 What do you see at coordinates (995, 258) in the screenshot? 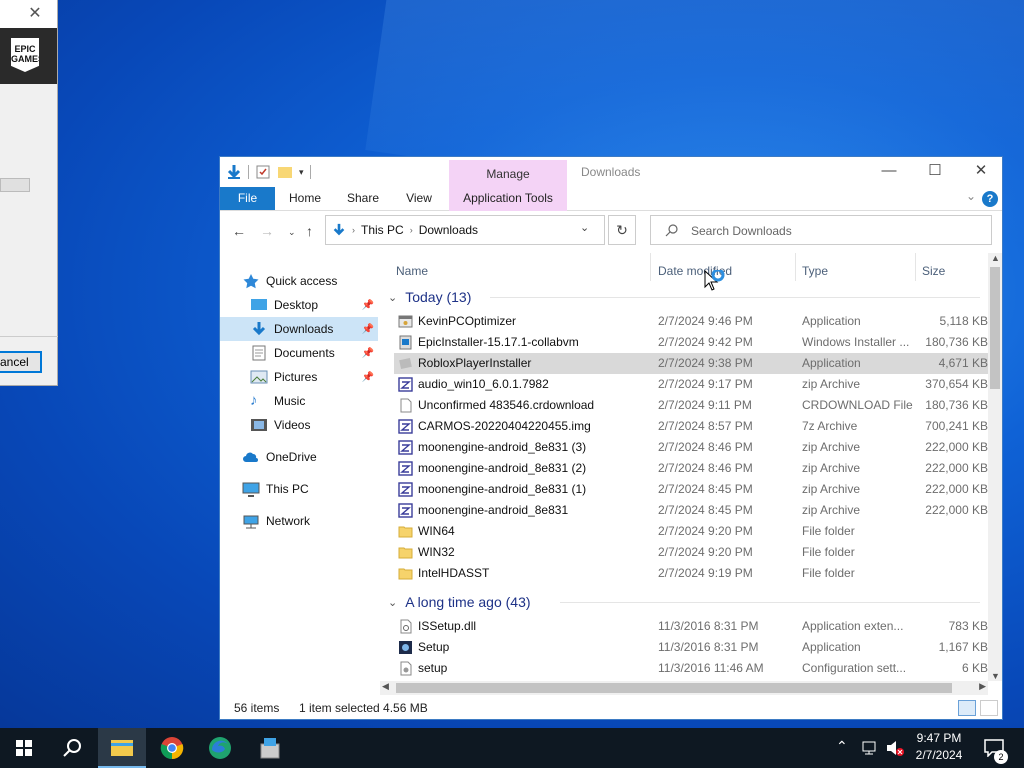
I see `scroll-up-icon: ▲` at bounding box center [995, 258].